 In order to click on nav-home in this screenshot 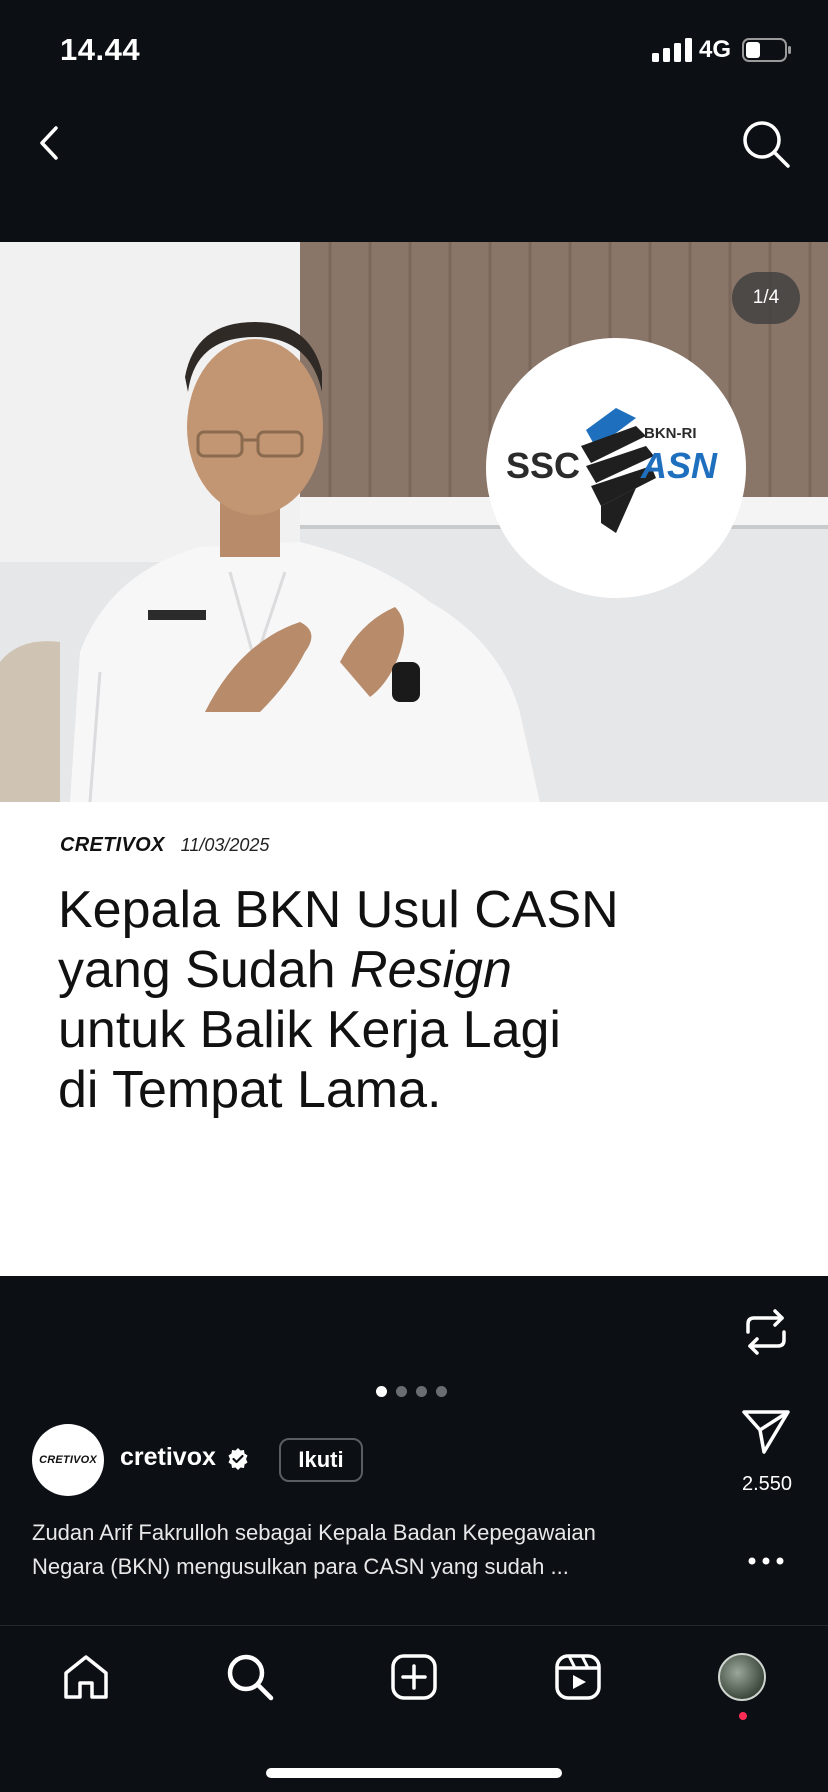, I will do `click(86, 1677)`.